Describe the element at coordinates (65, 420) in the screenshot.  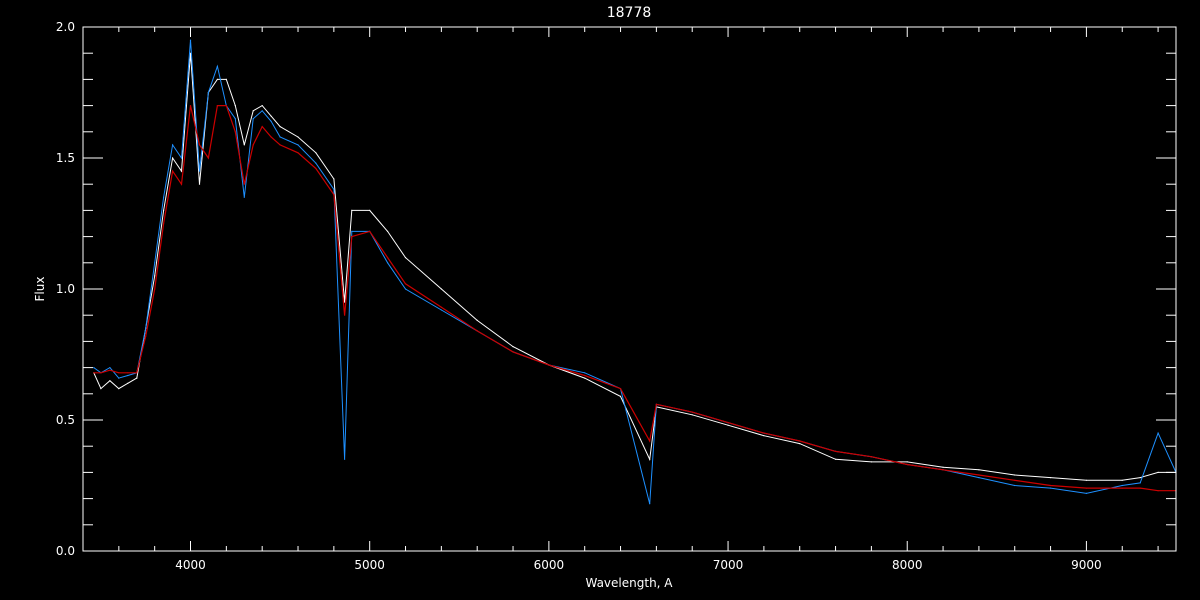
I see `y-tick-label: 0.5` at that location.